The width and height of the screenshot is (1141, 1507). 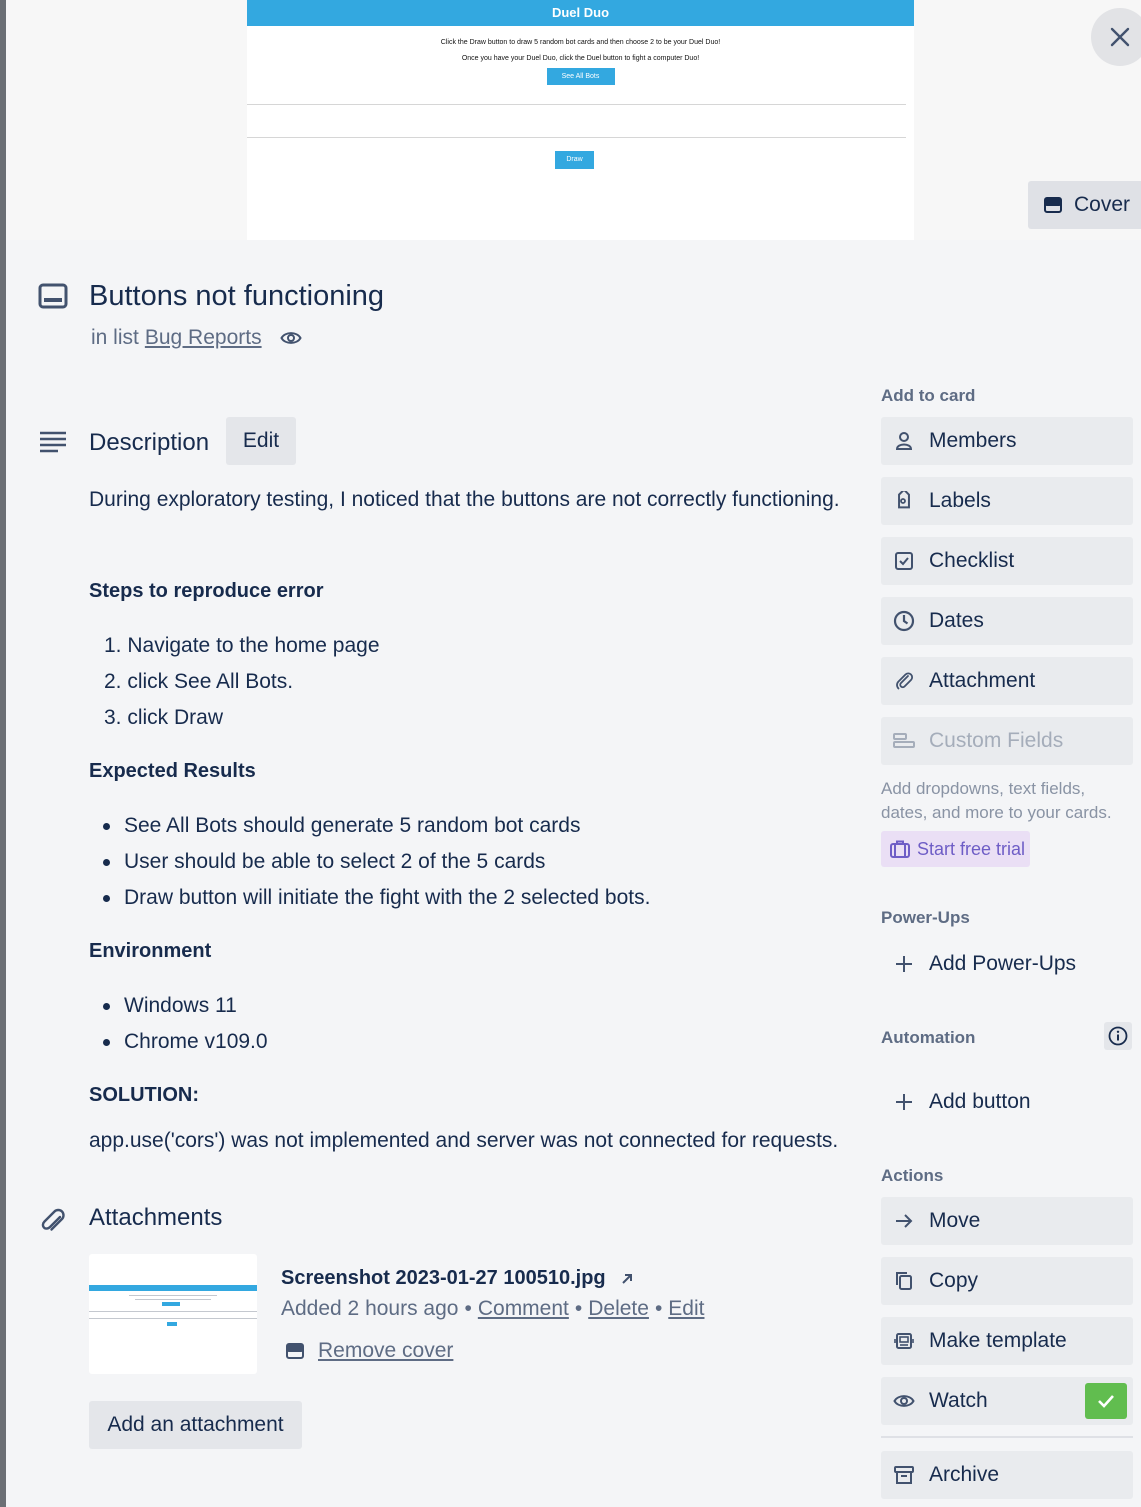 What do you see at coordinates (904, 1281) in the screenshot?
I see `copy-icon` at bounding box center [904, 1281].